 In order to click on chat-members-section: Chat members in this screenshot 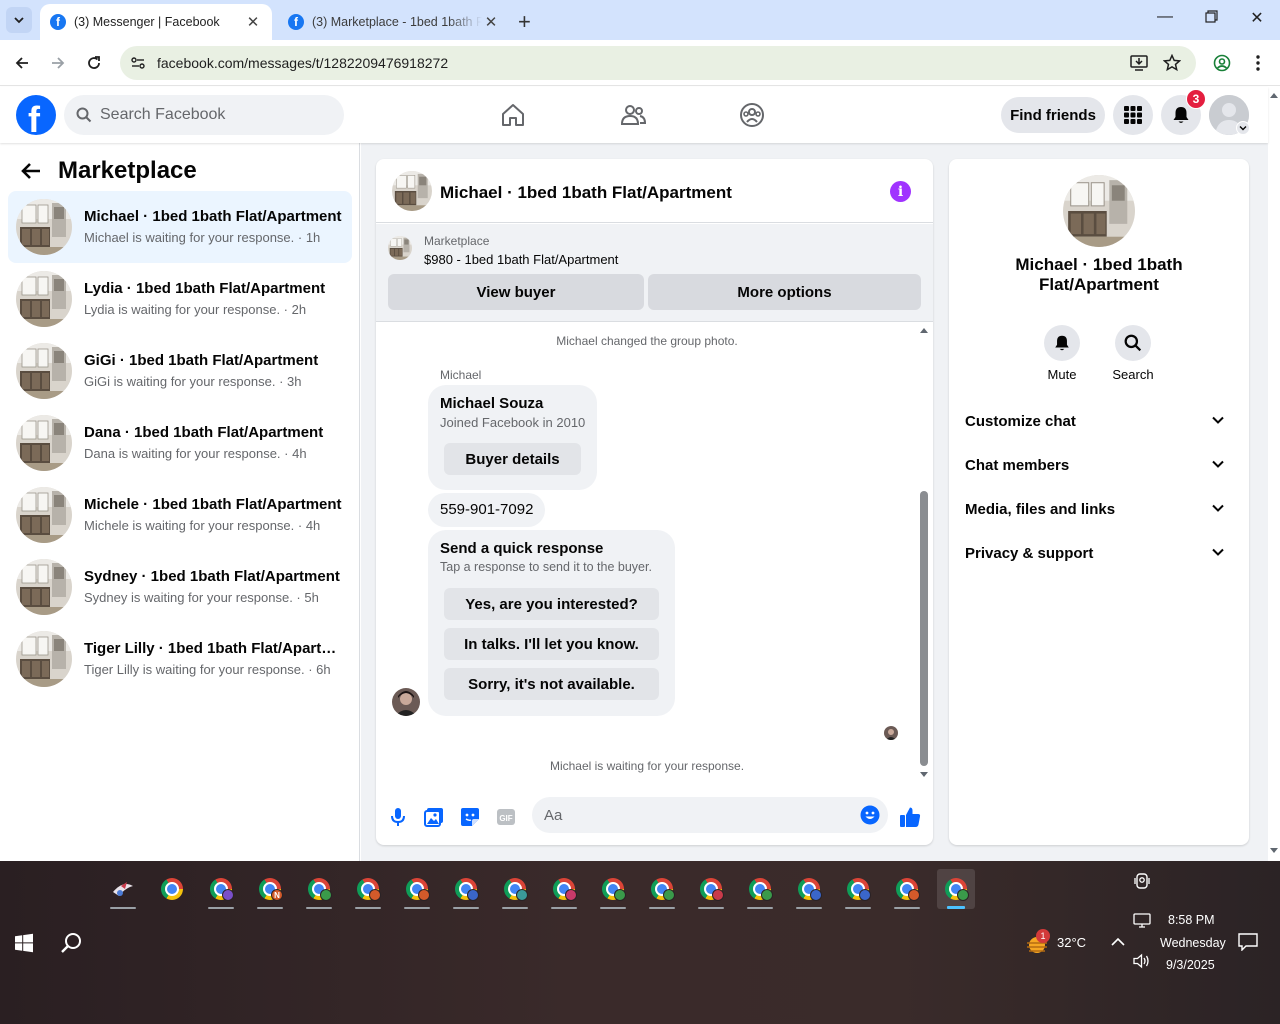, I will do `click(1099, 465)`.